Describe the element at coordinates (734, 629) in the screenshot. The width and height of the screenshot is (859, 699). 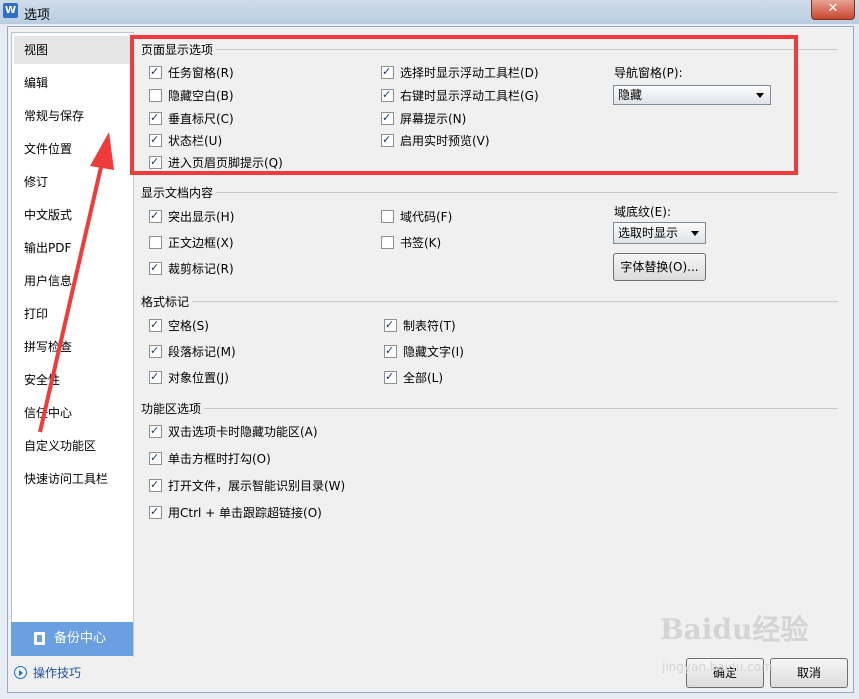
I see `watermark-logo: Baidu经验` at that location.